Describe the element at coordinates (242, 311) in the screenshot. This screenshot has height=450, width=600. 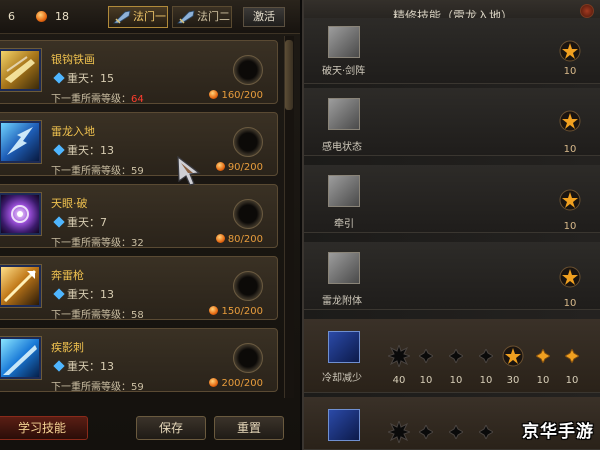
I see `cost-value: 150/200` at that location.